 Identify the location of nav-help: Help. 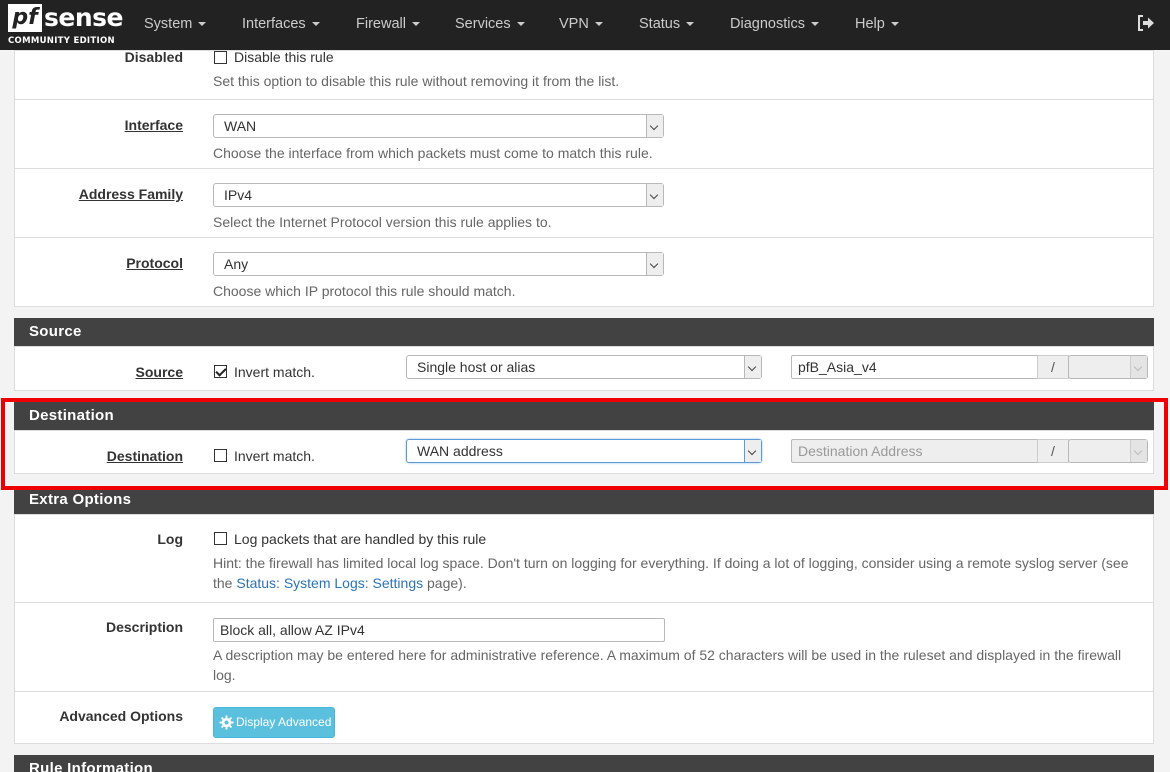
(877, 25).